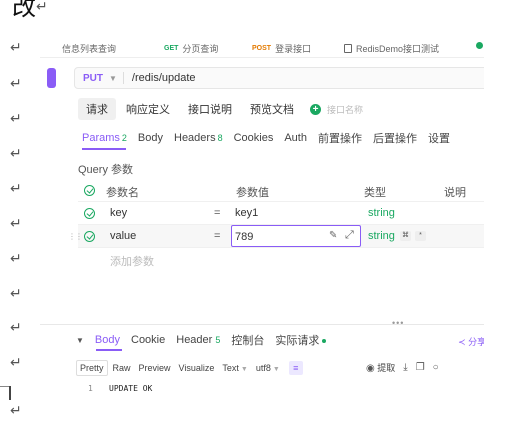 The image size is (526, 424). I want to click on tab-more, so click(479, 45).